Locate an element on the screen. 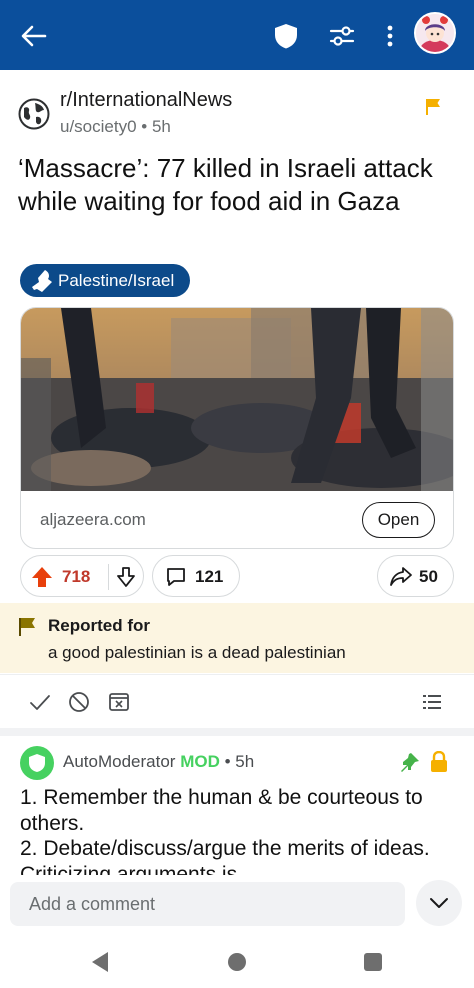 The image size is (474, 988). nav-home-icon is located at coordinates (237, 962).